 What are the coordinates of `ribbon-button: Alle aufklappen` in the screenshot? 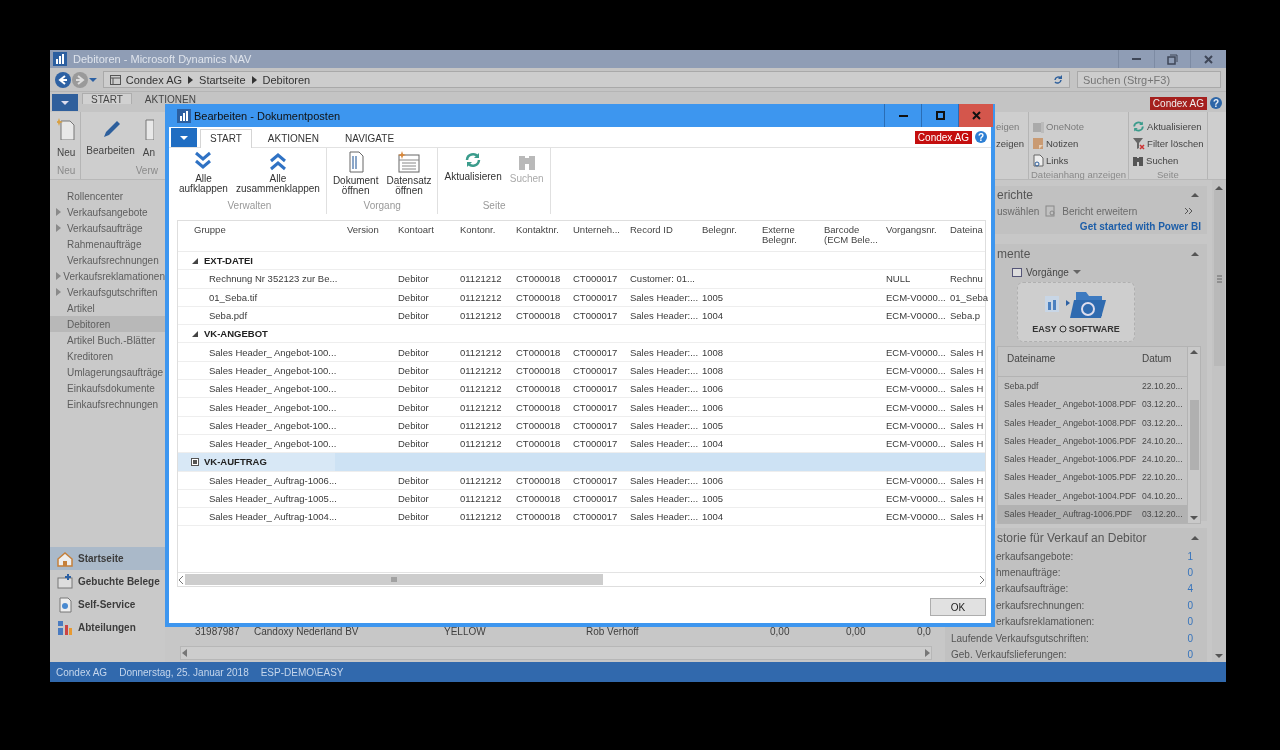 It's located at (203, 172).